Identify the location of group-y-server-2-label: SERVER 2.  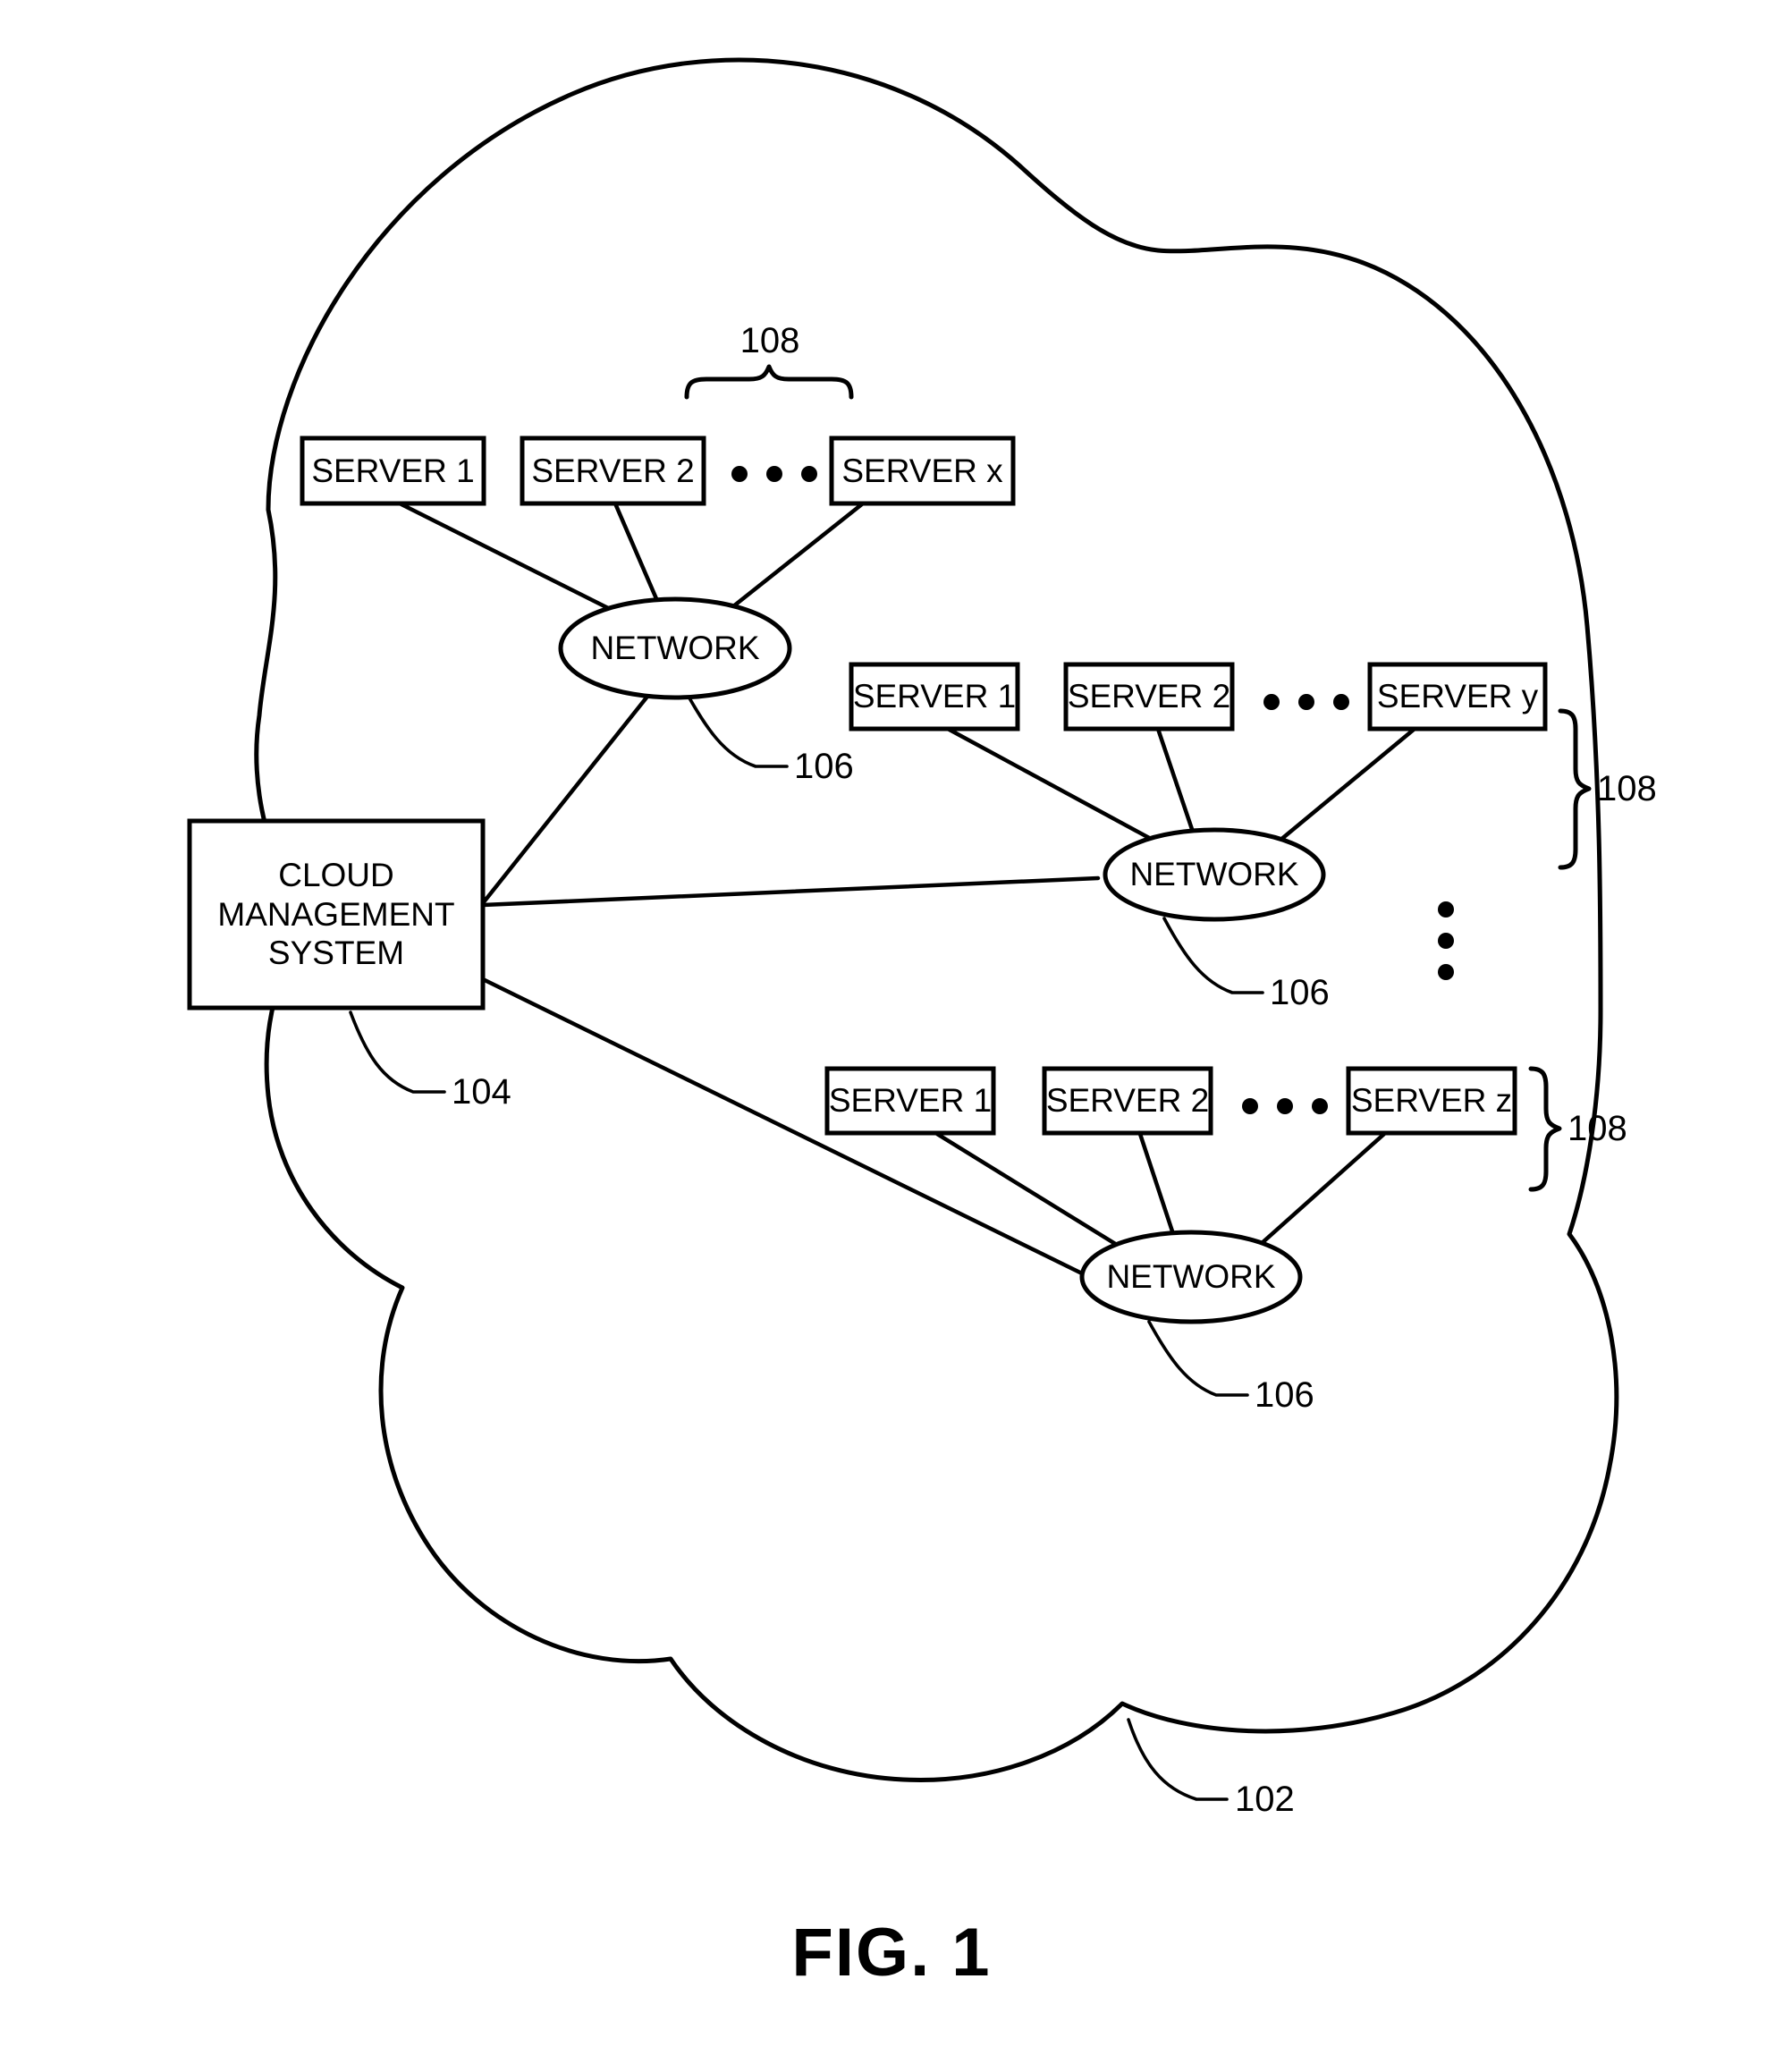
(1149, 696).